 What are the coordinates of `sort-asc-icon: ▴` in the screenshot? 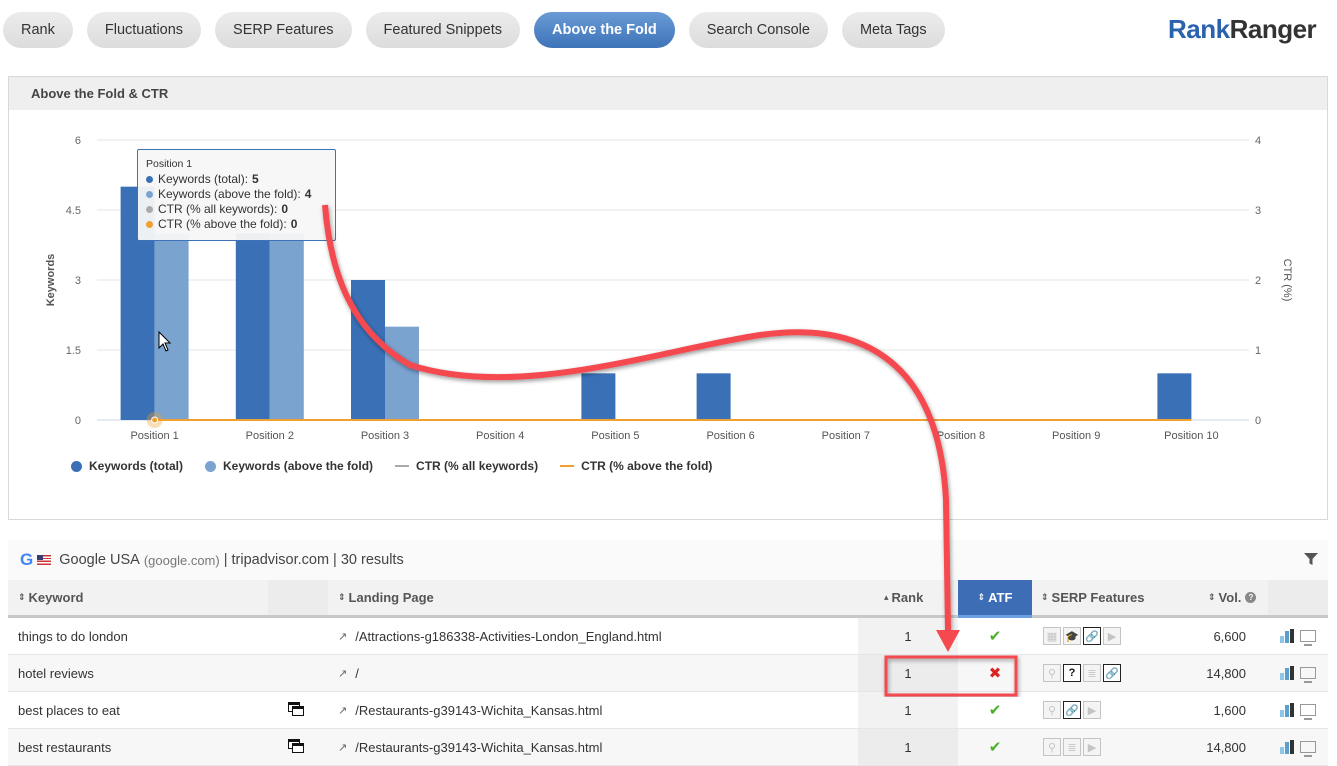 It's located at (886, 597).